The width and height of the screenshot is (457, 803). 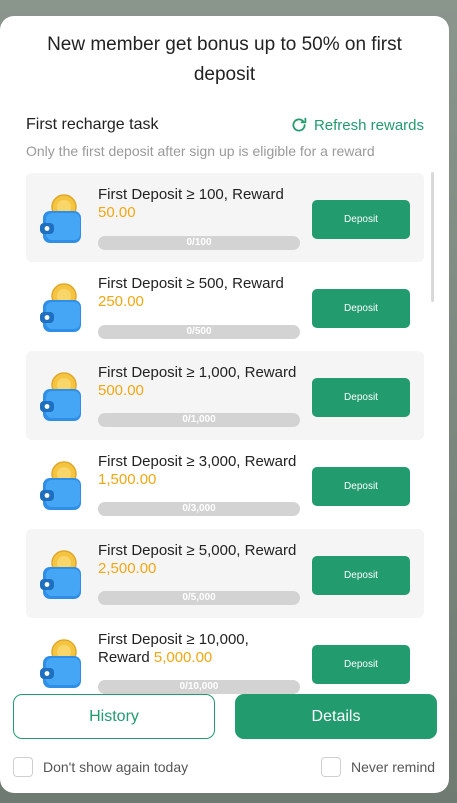 What do you see at coordinates (200, 471) in the screenshot?
I see `task-description: First Deposit ≥ 3,000, Reward 1,500.00` at bounding box center [200, 471].